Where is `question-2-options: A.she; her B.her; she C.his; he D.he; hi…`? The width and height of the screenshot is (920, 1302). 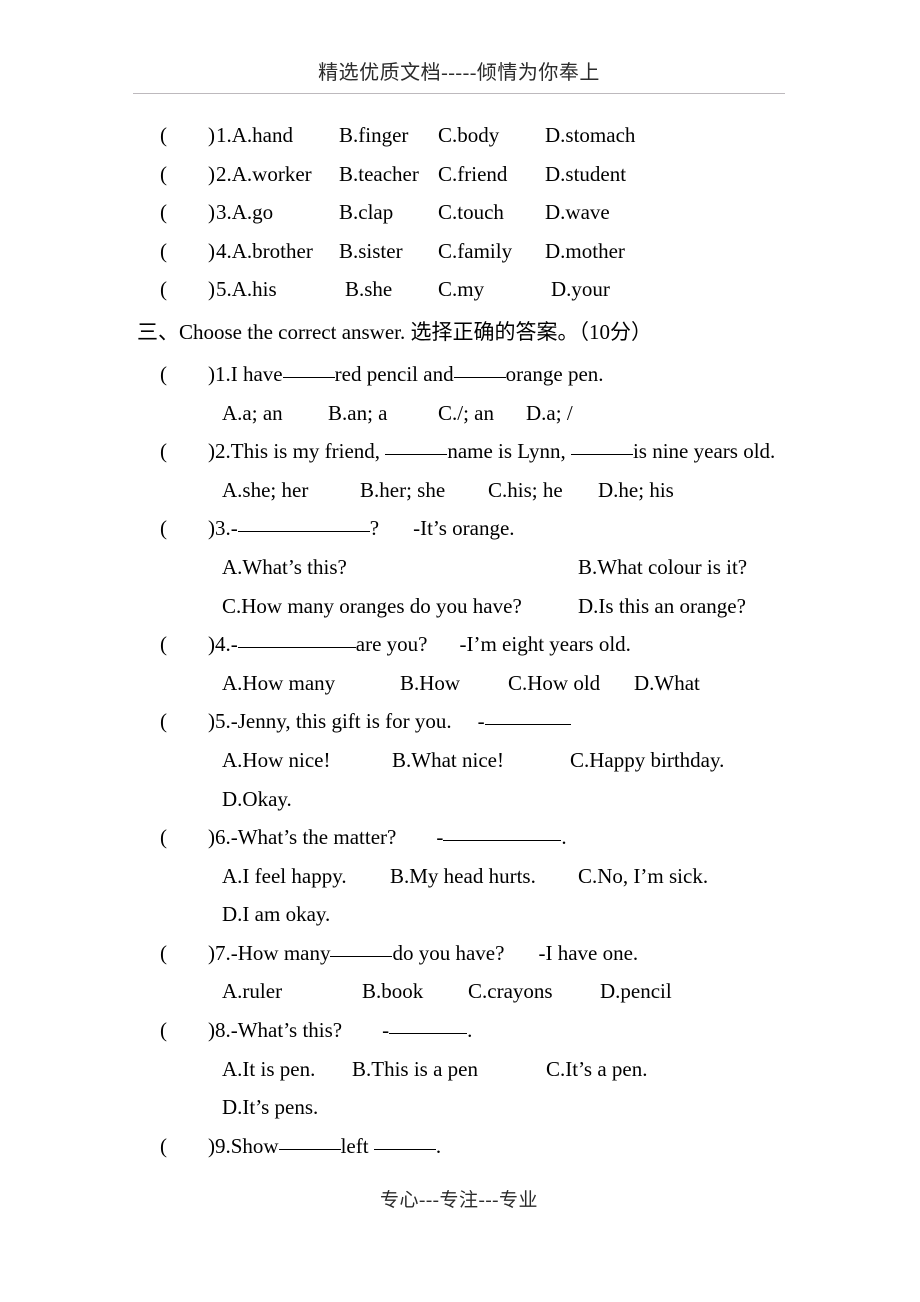
question-2-options: A.she; her B.her; she C.his; he D.he; hi… is located at coordinates (460, 490).